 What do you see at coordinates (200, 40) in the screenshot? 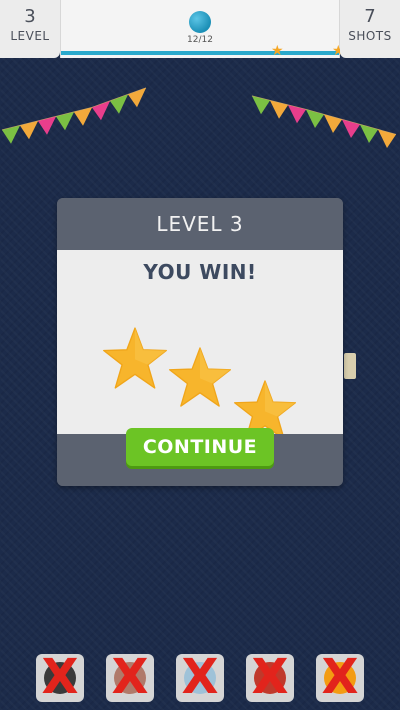
I see `progress-text: 12/12` at bounding box center [200, 40].